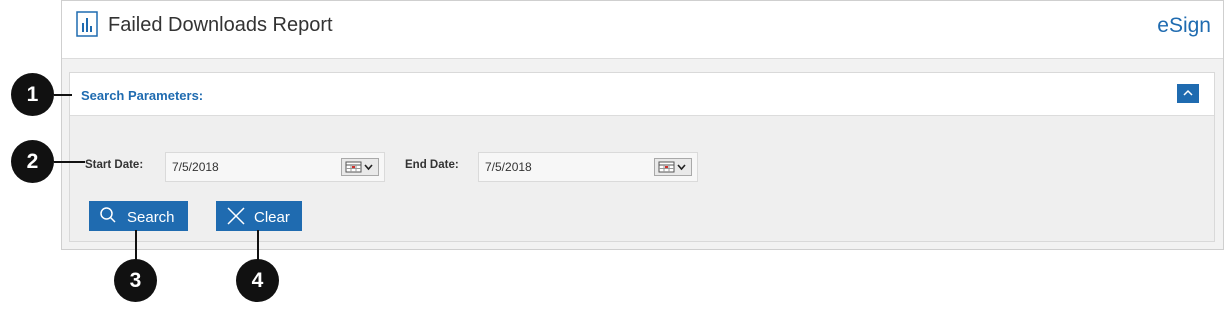 The width and height of the screenshot is (1226, 314). I want to click on search-parameters-header: Search Parameters:, so click(642, 94).